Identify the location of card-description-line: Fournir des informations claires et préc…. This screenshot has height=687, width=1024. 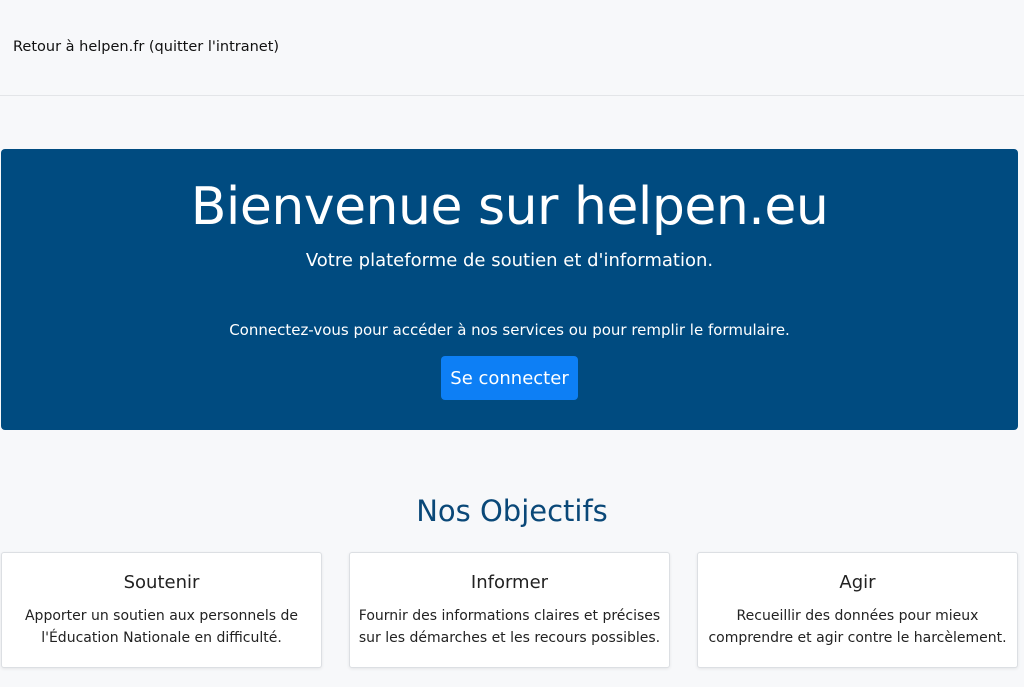
(509, 616).